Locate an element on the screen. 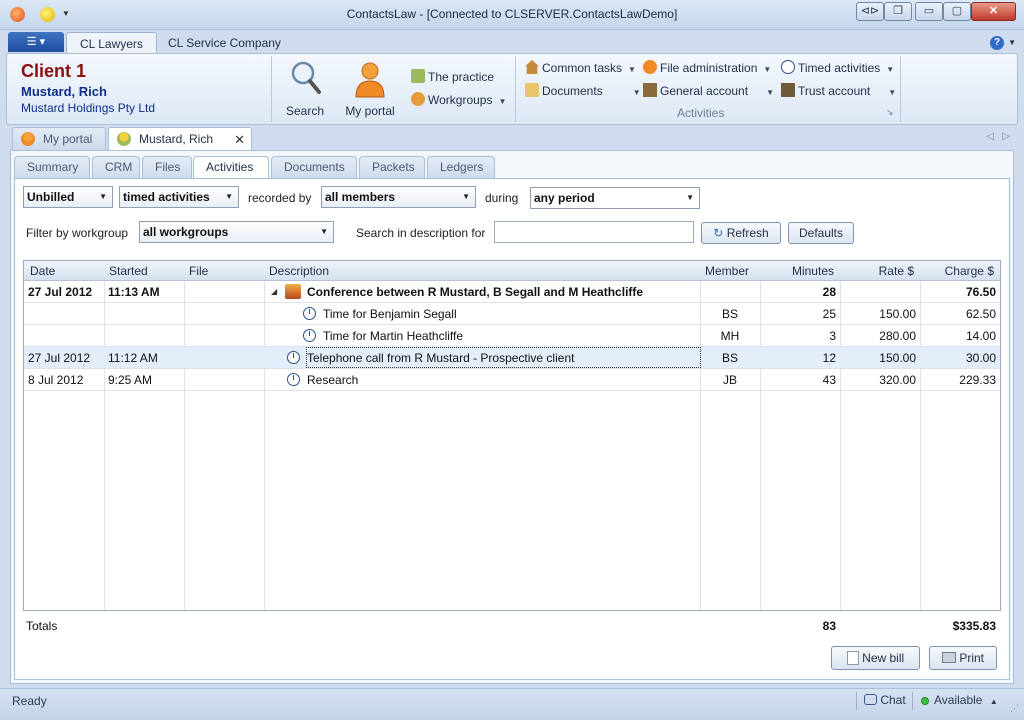  common-tasks-button: Common tasks ▼ is located at coordinates (580, 68).